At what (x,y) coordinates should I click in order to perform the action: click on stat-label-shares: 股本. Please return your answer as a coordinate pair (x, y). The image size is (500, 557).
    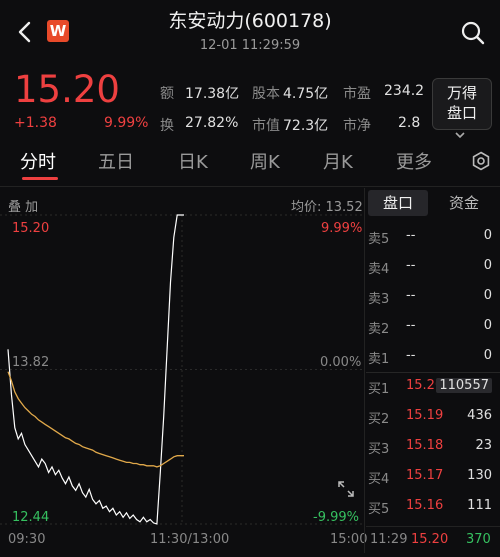
    Looking at the image, I should click on (266, 94).